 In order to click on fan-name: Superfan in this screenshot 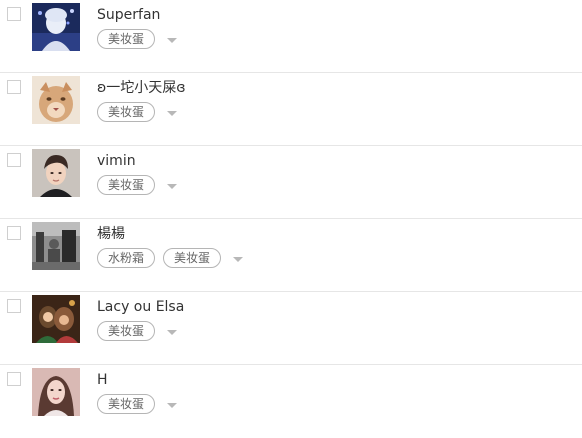, I will do `click(128, 15)`.